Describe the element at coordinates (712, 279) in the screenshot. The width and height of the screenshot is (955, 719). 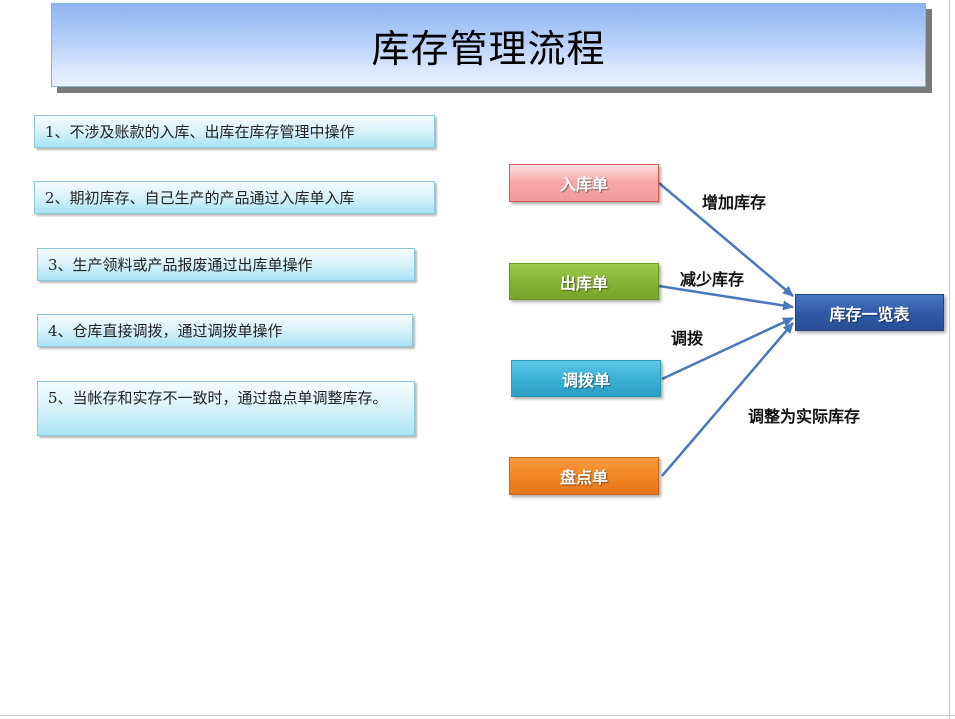
I see `edge-label-decrease: 减少库存` at that location.